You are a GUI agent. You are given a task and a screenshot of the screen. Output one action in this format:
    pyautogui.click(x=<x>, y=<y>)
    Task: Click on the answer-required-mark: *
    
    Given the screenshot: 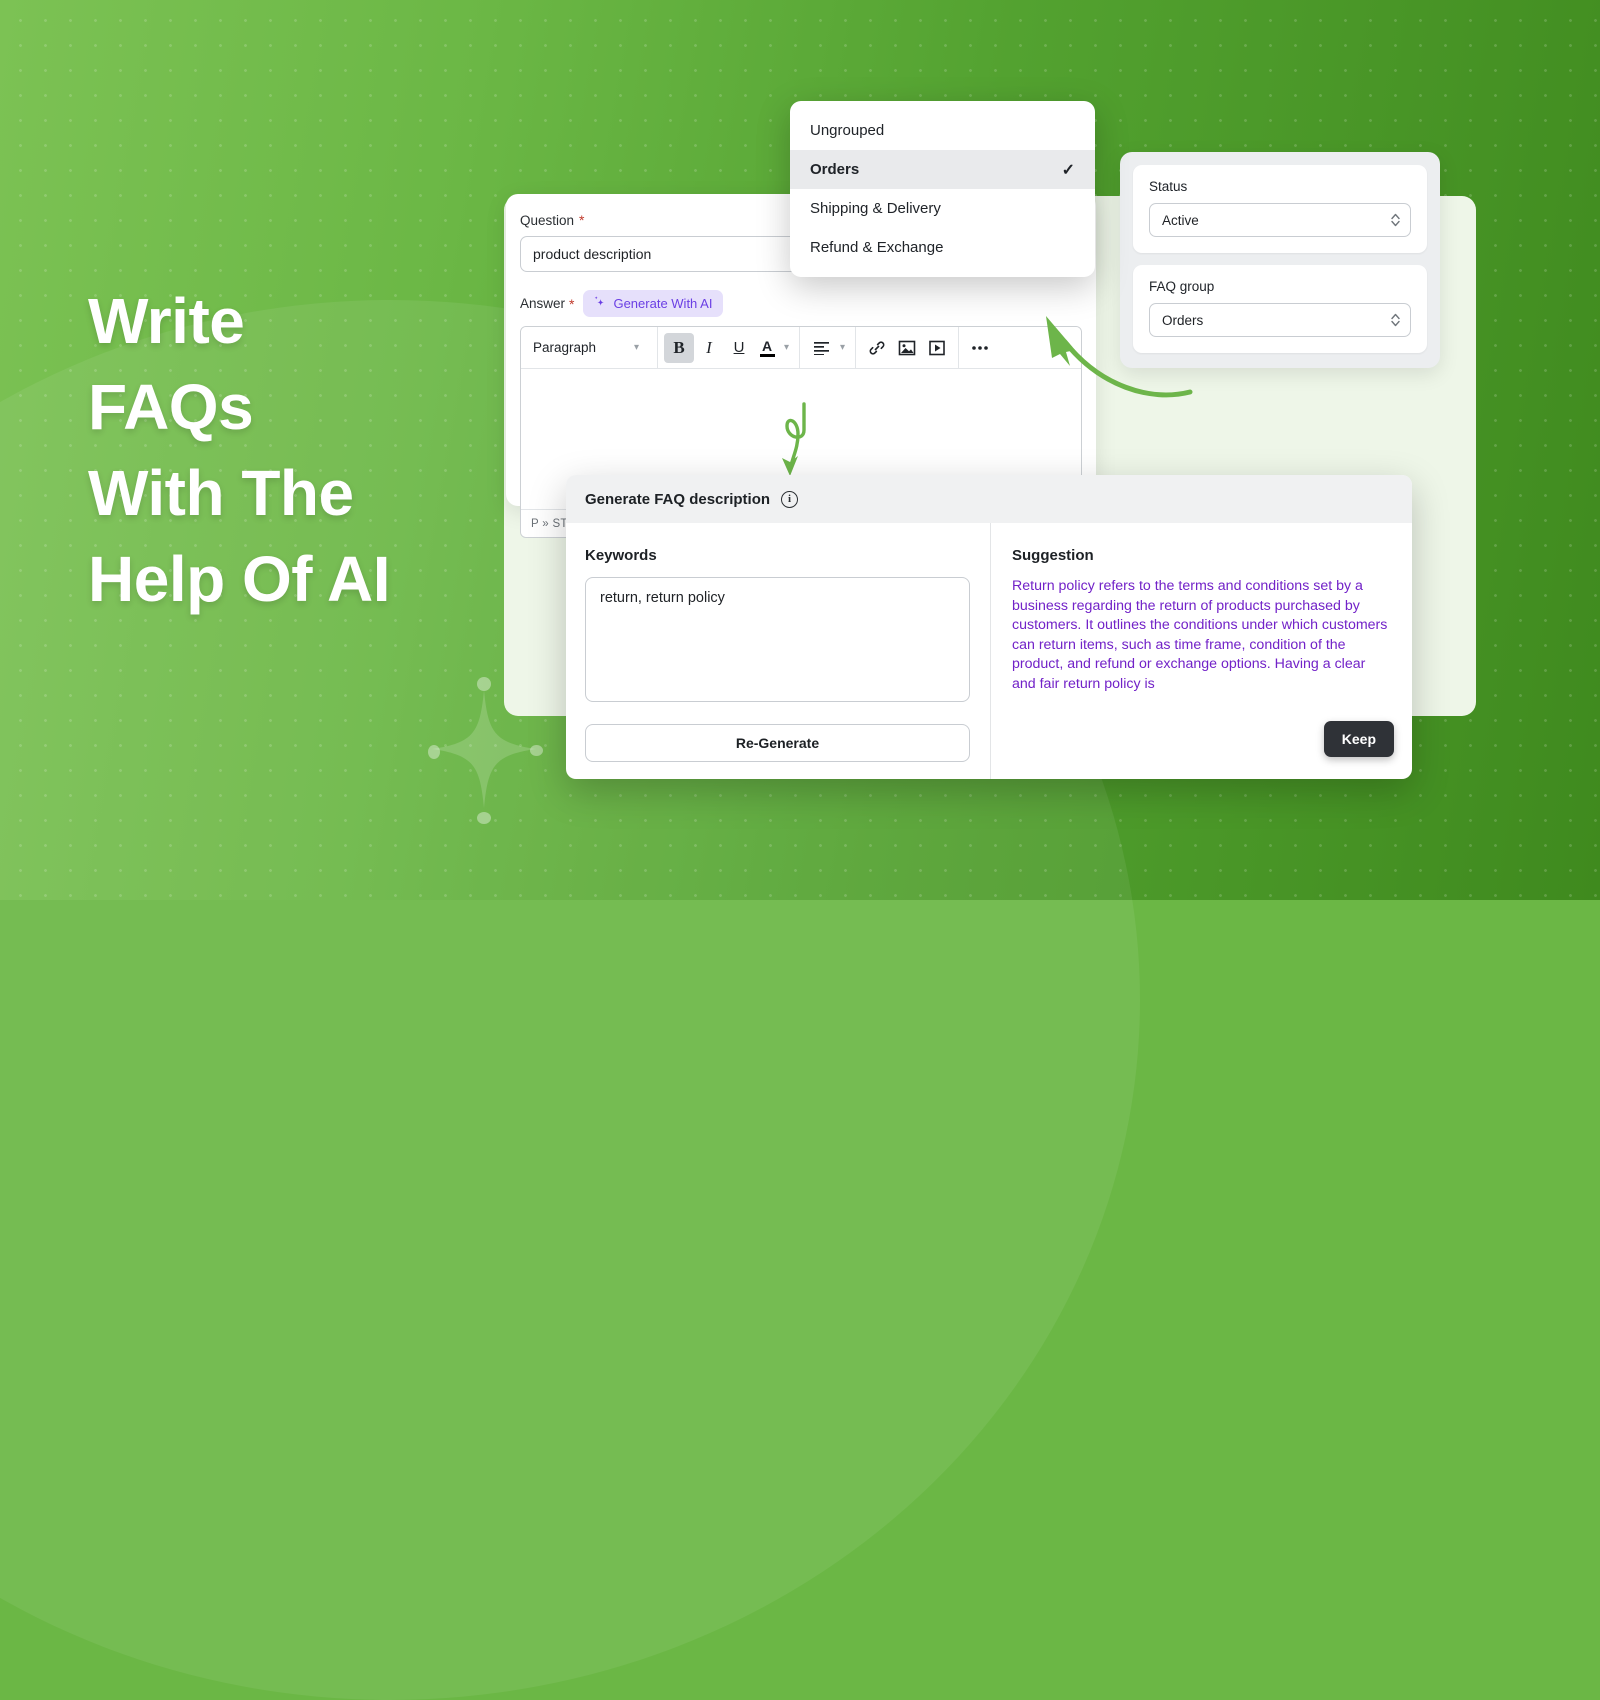 What is the action you would take?
    pyautogui.click(x=572, y=303)
    